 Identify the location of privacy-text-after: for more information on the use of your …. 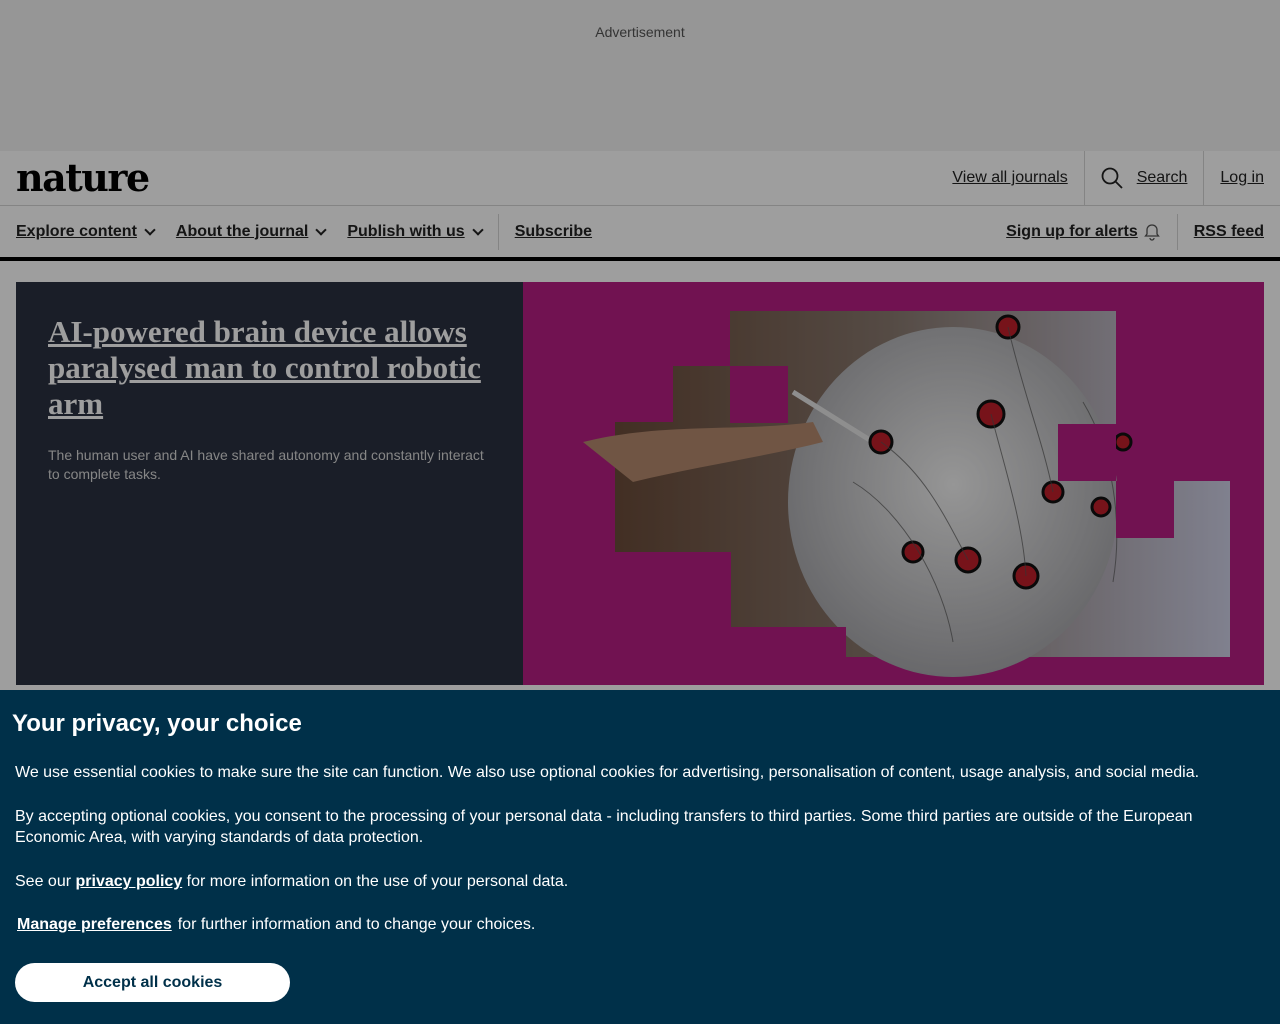
(377, 881).